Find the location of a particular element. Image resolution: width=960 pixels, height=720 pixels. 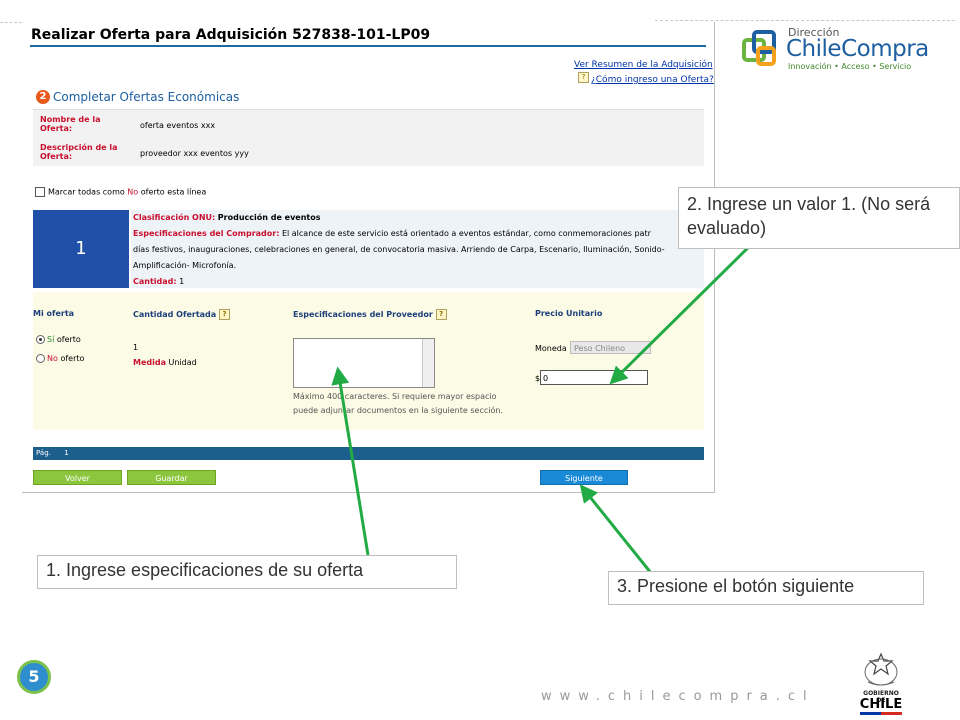

government-seal-icon is located at coordinates (881, 669).